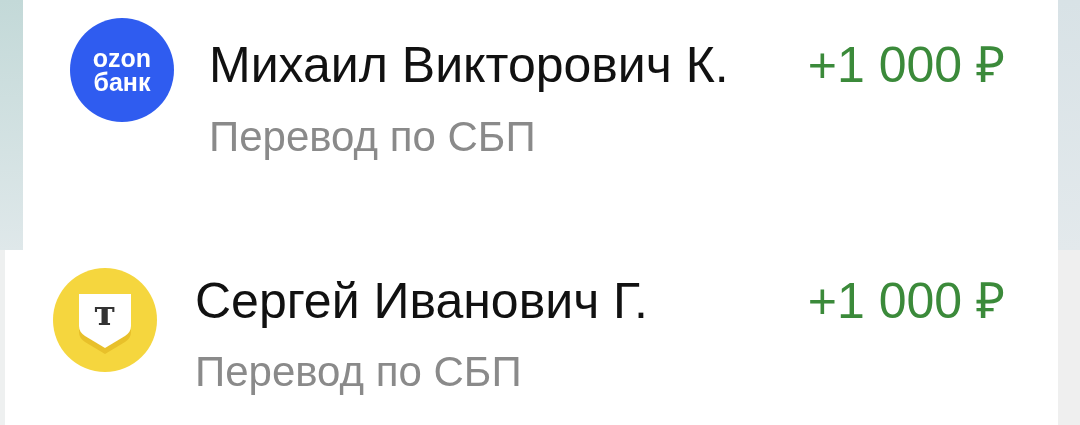 The height and width of the screenshot is (425, 1080). Describe the element at coordinates (105, 320) in the screenshot. I see `bank-logo: т` at that location.